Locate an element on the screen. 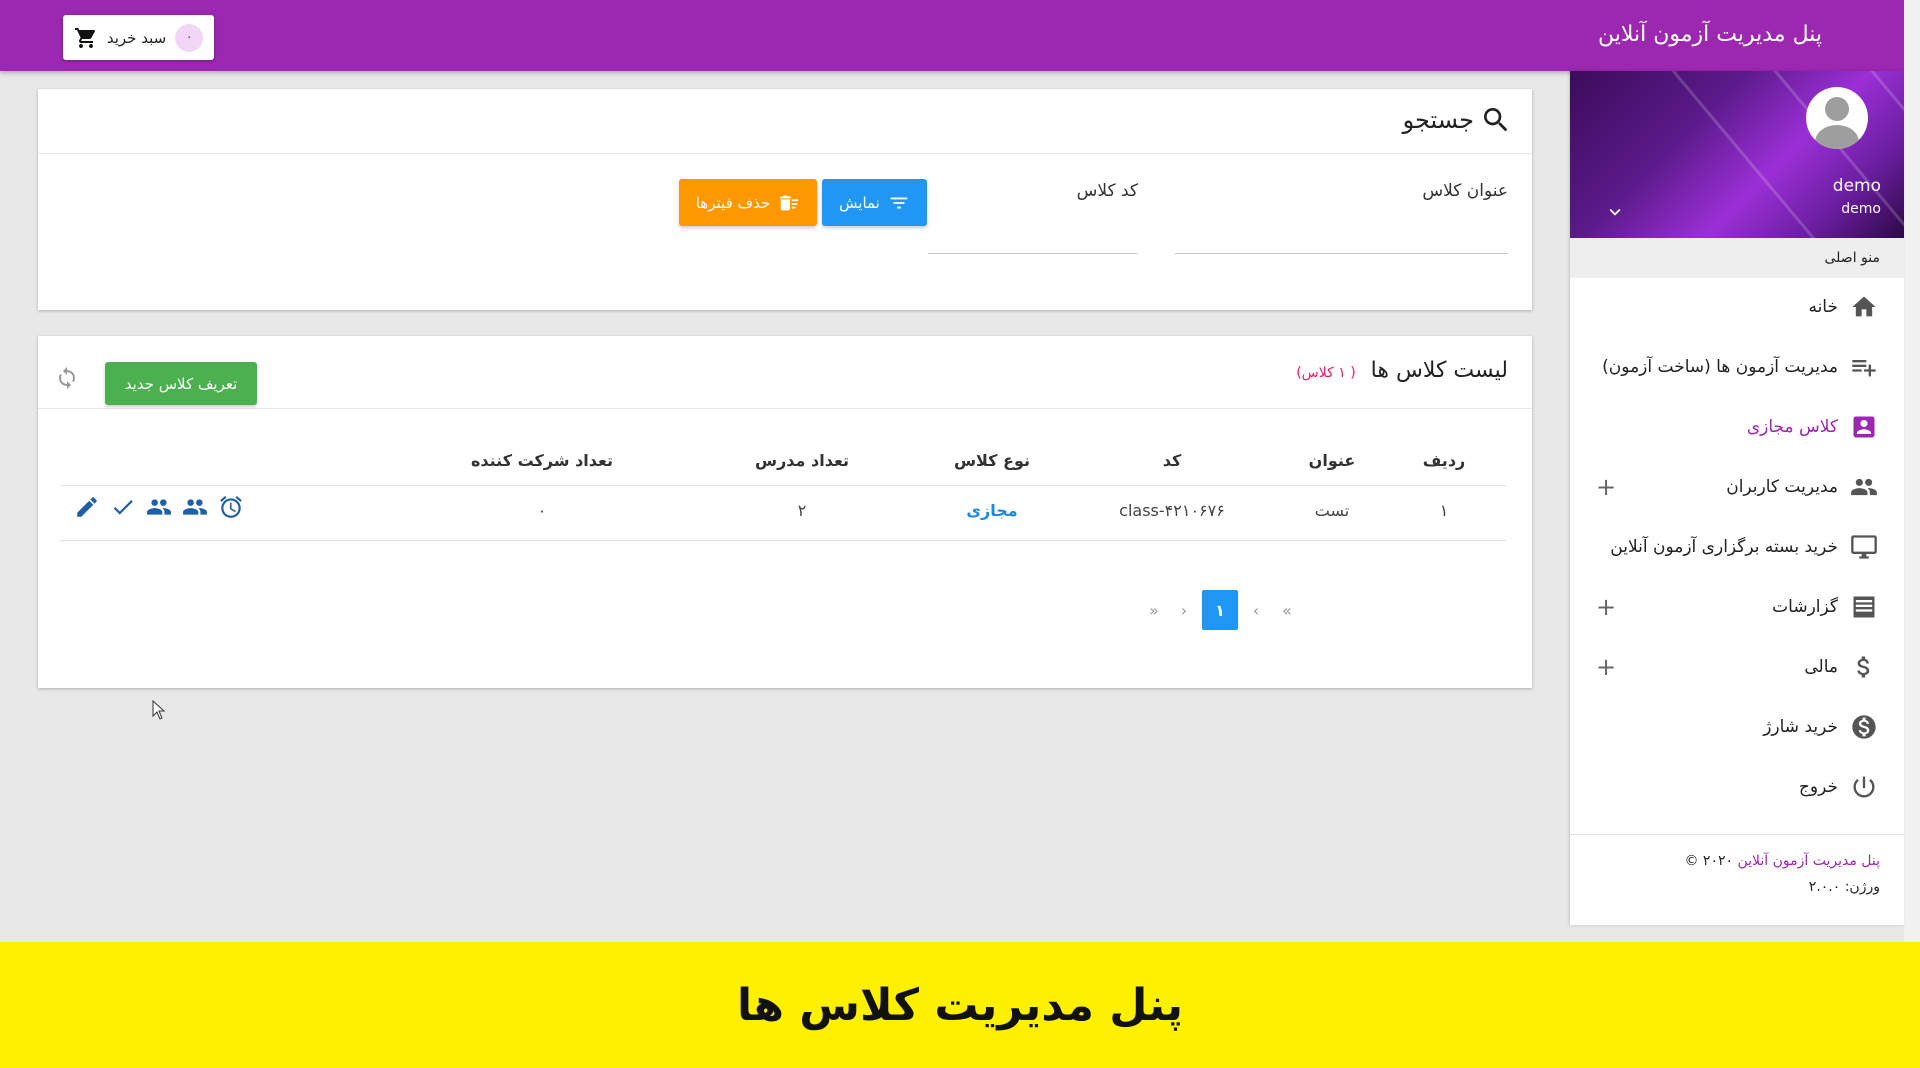  new-class-label: تعریف کلاس جدید is located at coordinates (181, 383).